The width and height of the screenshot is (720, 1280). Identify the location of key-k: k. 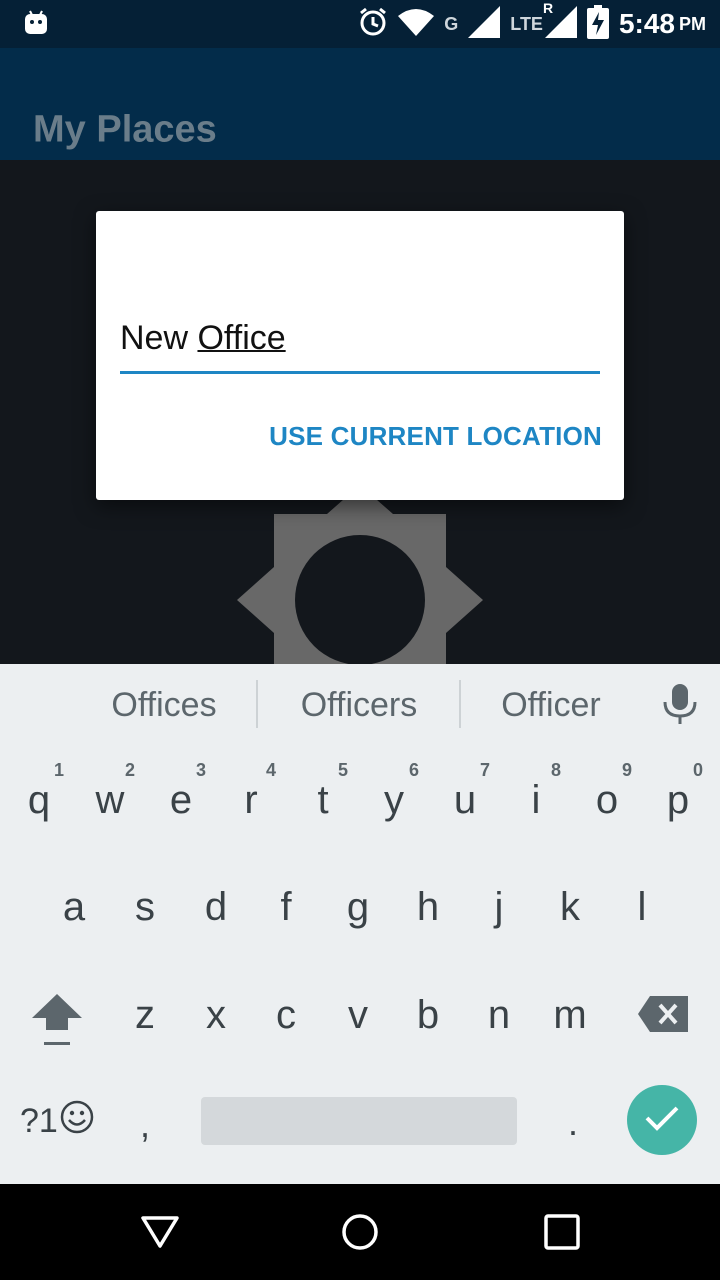
(570, 907).